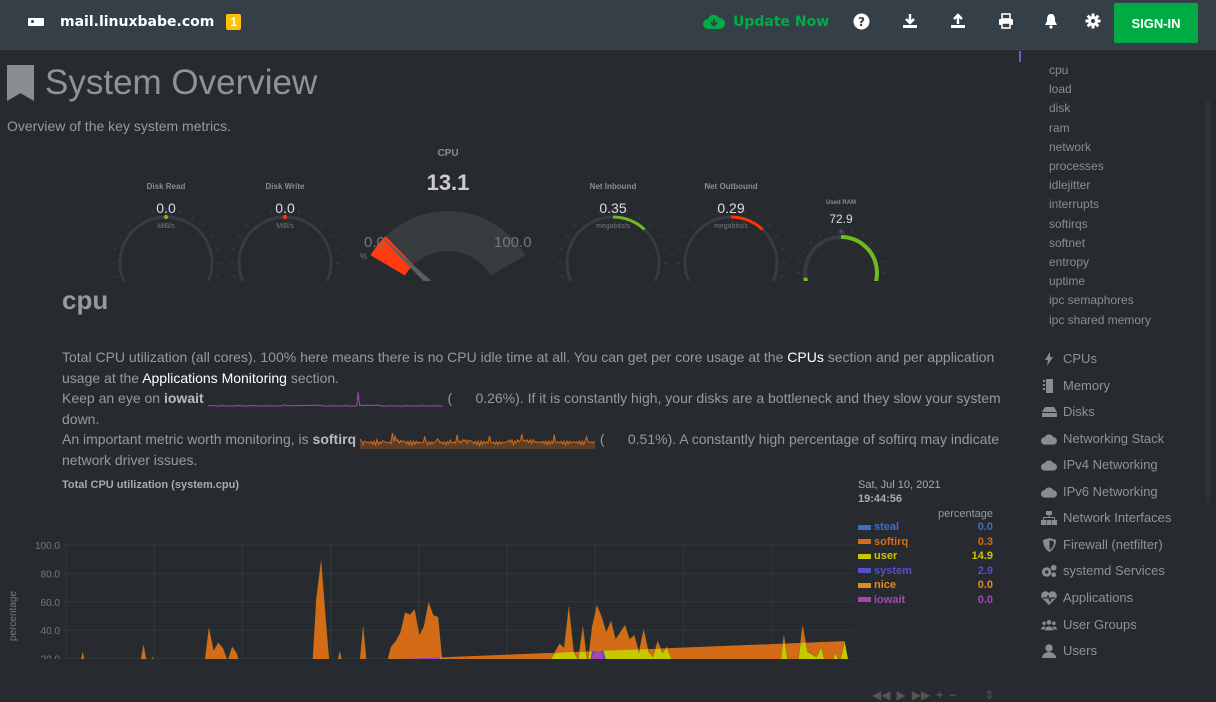 This screenshot has height=702, width=1216. What do you see at coordinates (1049, 412) in the screenshot?
I see `hdd-icon` at bounding box center [1049, 412].